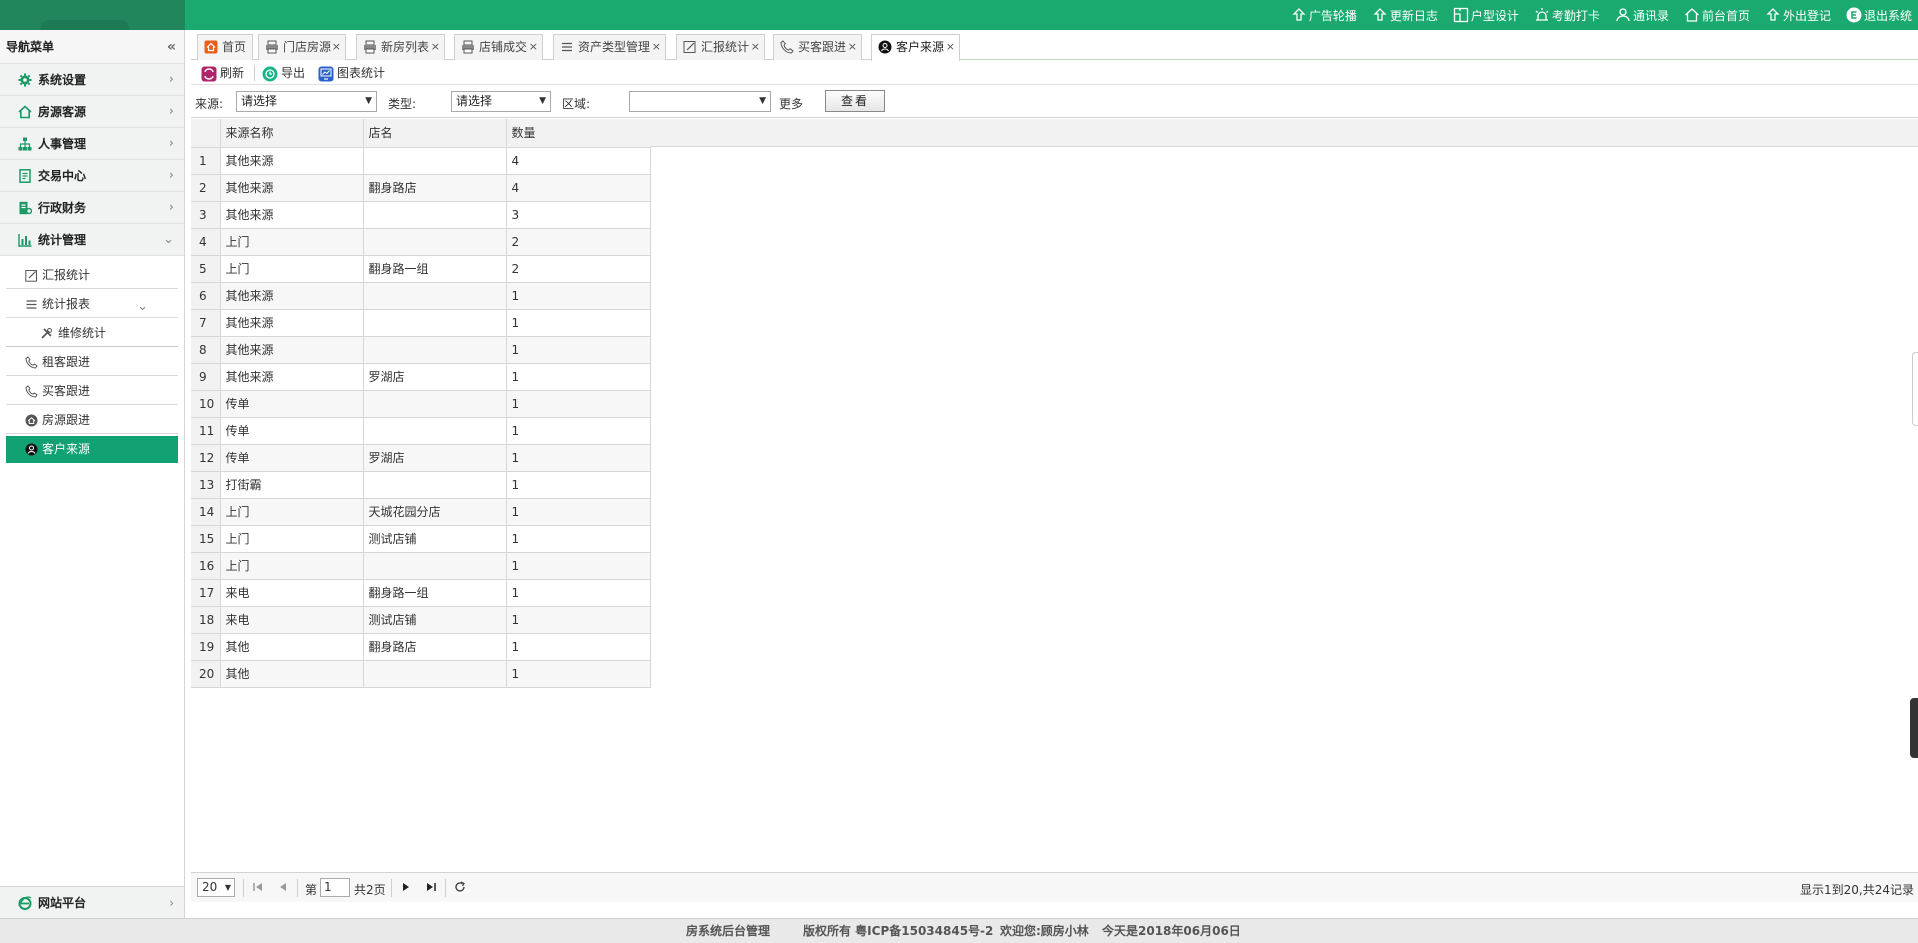  Describe the element at coordinates (501, 101) in the screenshot. I see `type-select: 请选择 ▼` at that location.